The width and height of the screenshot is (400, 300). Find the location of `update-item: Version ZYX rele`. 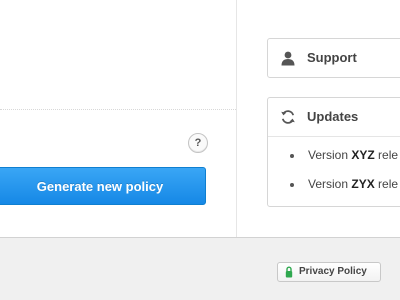

update-item: Version ZYX rele is located at coordinates (334, 184).